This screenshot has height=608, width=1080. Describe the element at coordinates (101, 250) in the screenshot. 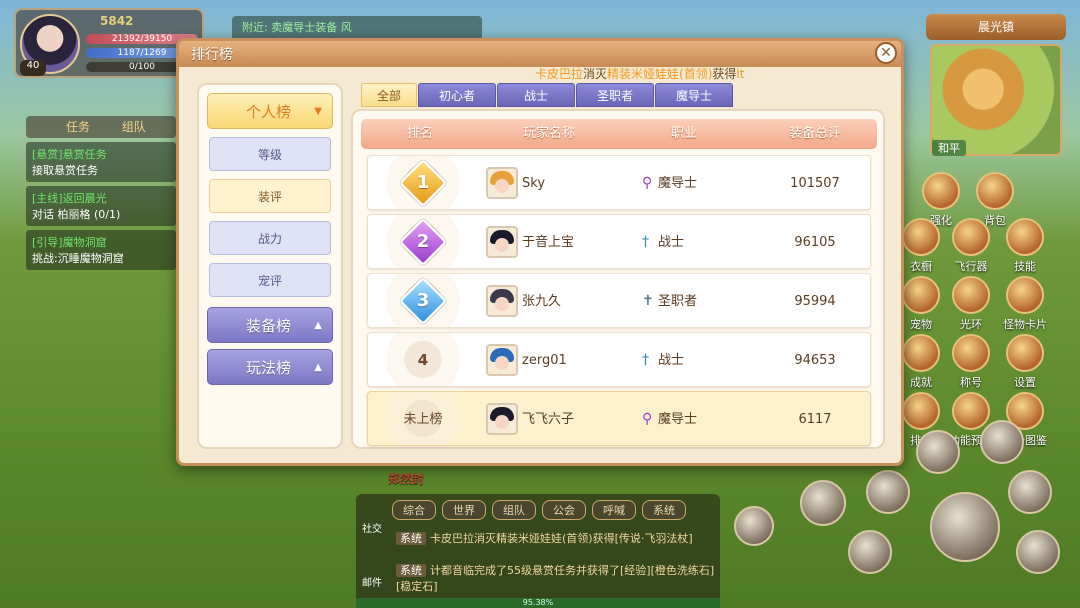

I see `quest-item: [引导]魔物洞窟 挑战:沉睡魔物洞窟` at that location.